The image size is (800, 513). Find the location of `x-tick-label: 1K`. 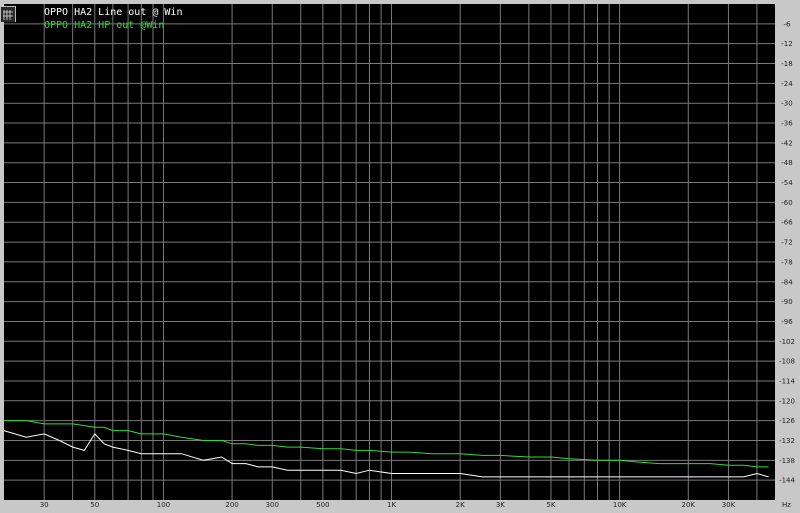

x-tick-label: 1K is located at coordinates (391, 505).